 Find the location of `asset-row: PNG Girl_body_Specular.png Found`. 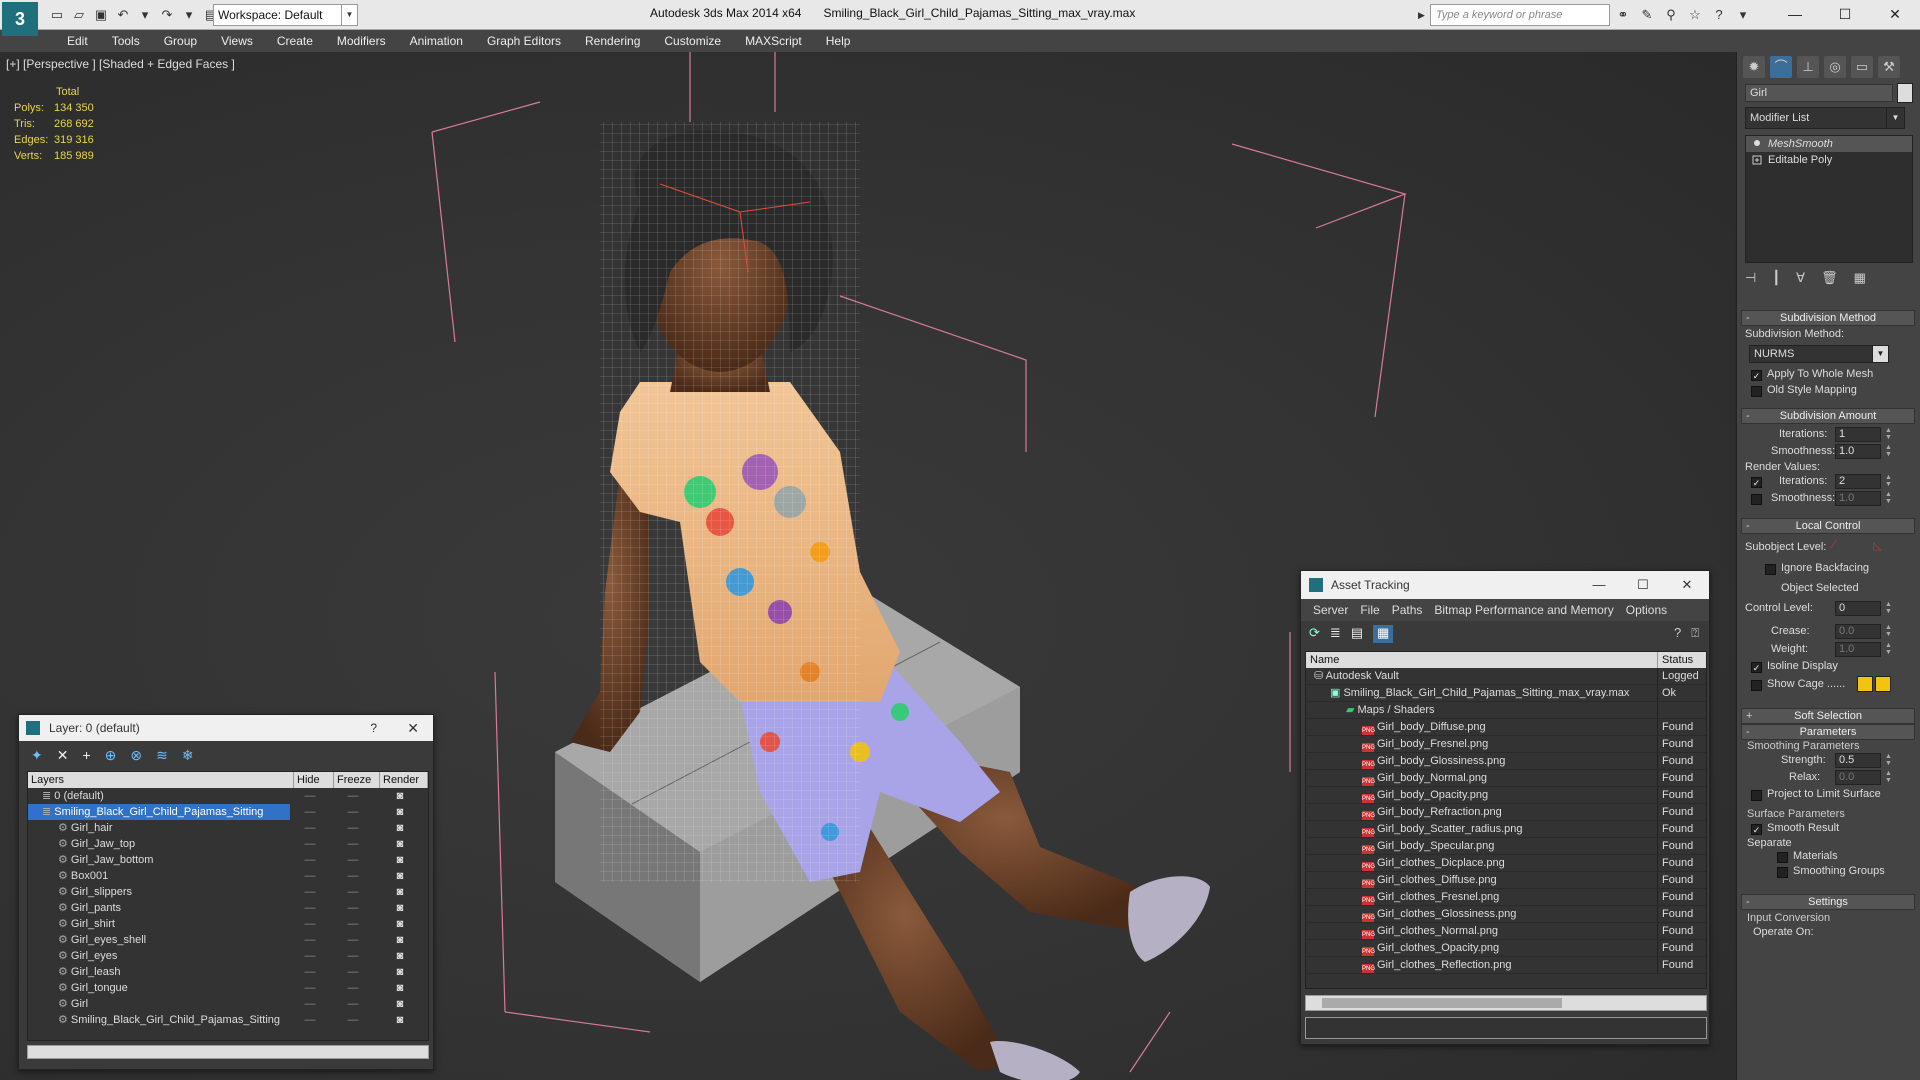

asset-row: PNG Girl_body_Specular.png Found is located at coordinates (1506, 846).